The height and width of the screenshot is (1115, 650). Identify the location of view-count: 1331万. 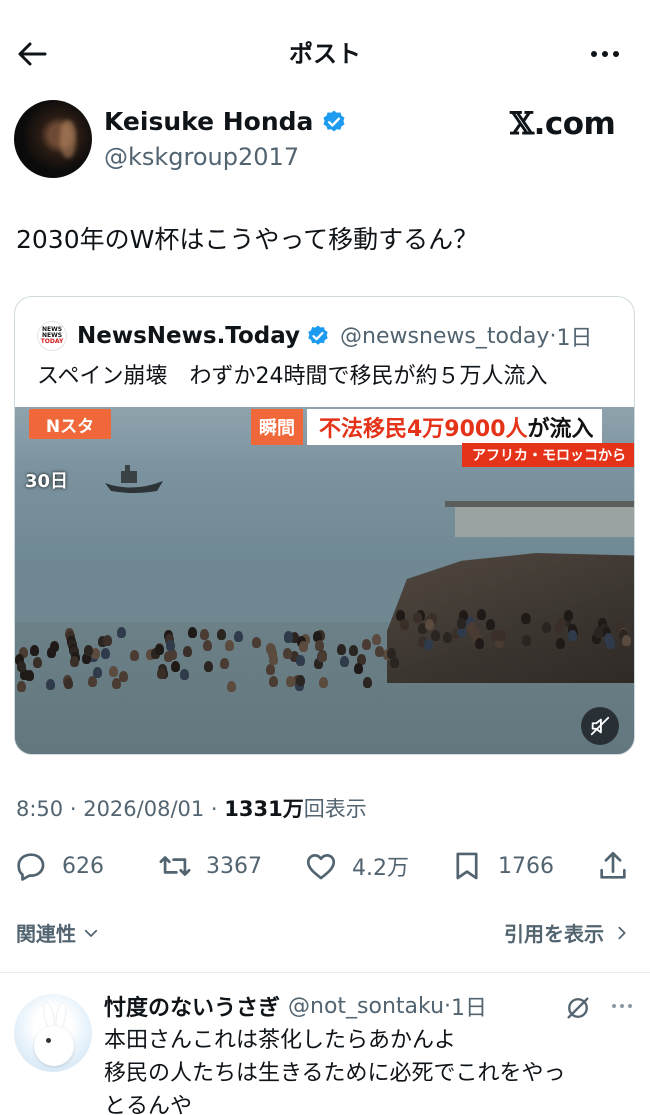
(264, 809).